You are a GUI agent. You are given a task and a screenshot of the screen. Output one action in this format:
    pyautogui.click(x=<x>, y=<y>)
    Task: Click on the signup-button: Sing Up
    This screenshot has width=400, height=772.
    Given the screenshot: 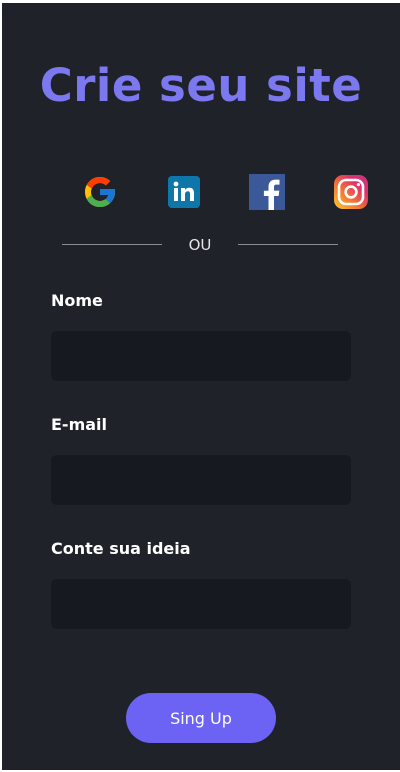 What is the action you would take?
    pyautogui.click(x=201, y=718)
    